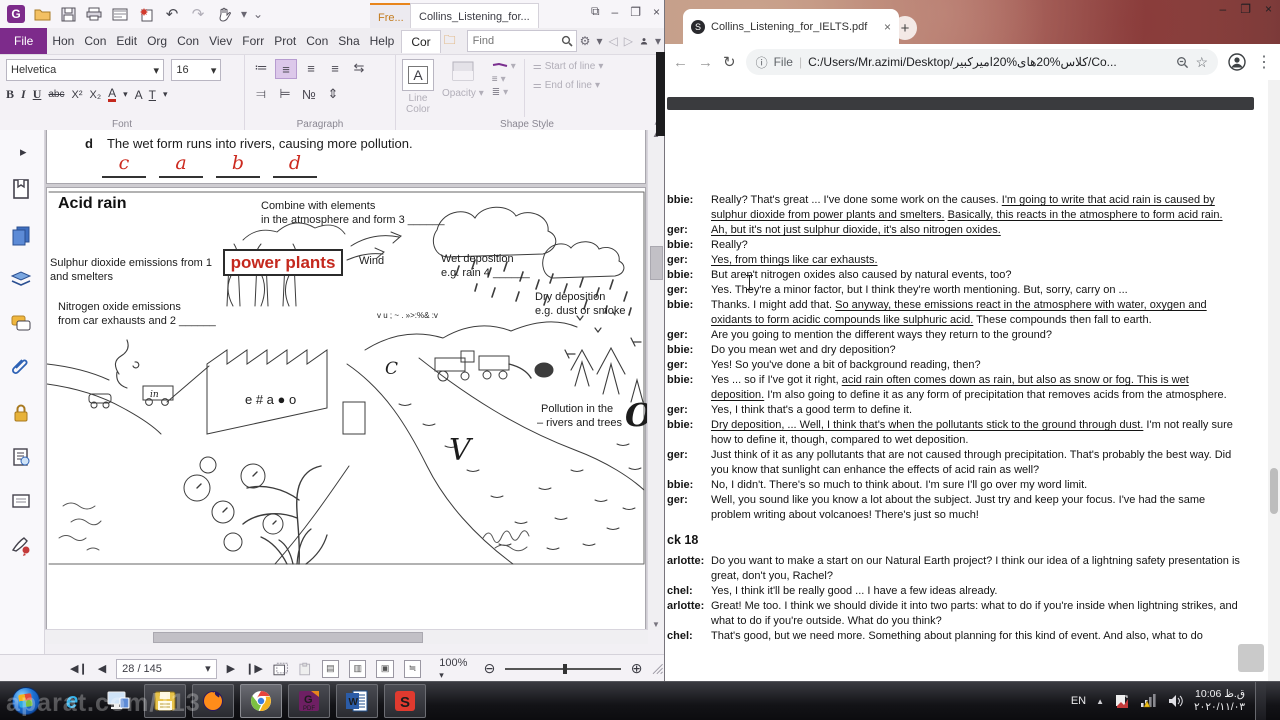 The width and height of the screenshot is (1280, 720). What do you see at coordinates (680, 62) in the screenshot?
I see `back-icon: ←` at bounding box center [680, 62].